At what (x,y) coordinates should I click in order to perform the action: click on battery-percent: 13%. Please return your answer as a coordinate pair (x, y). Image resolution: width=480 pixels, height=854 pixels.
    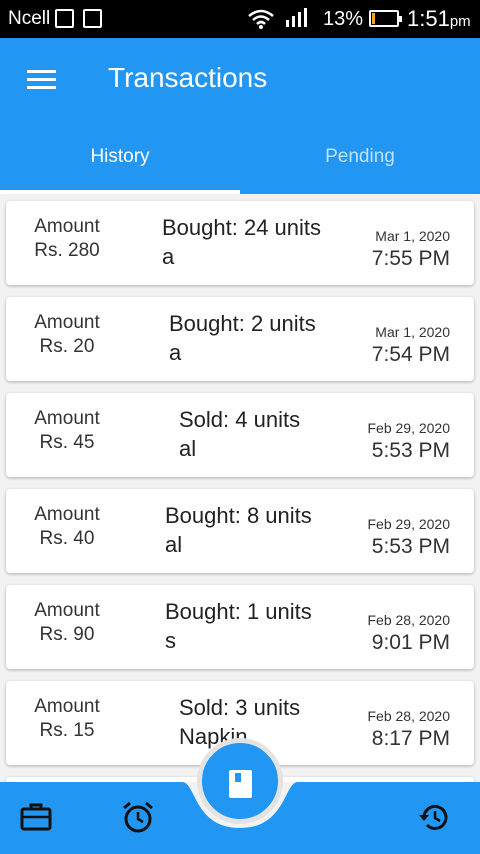
    Looking at the image, I should click on (343, 19).